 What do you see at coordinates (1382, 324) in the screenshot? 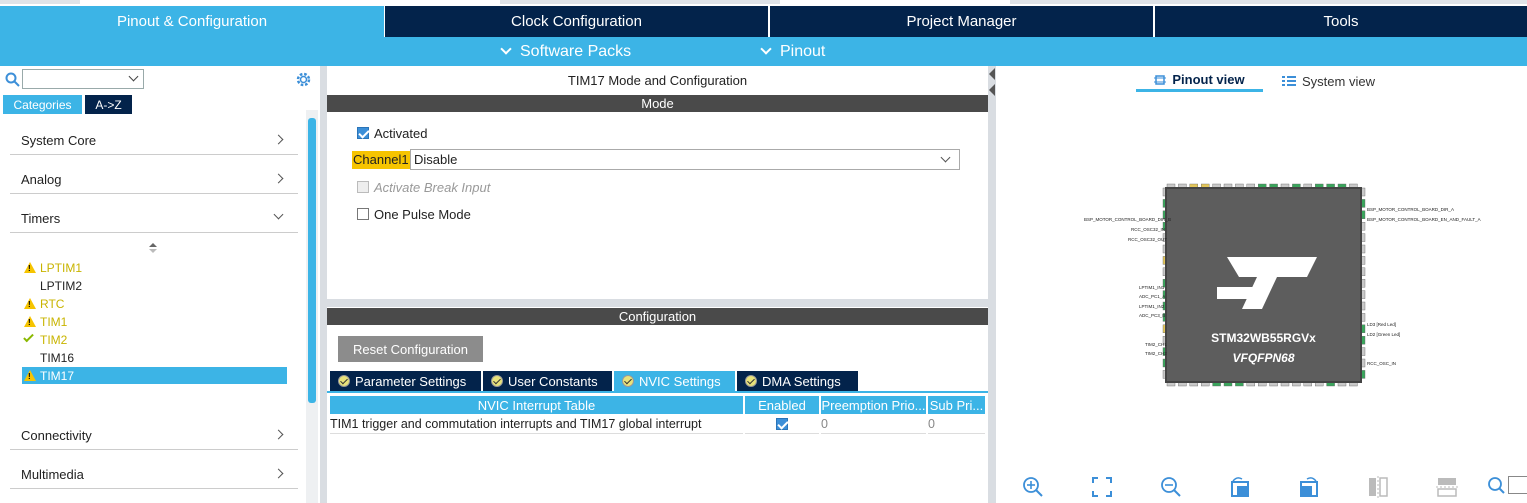
I see `pin-label: LD3 [Red Led]` at bounding box center [1382, 324].